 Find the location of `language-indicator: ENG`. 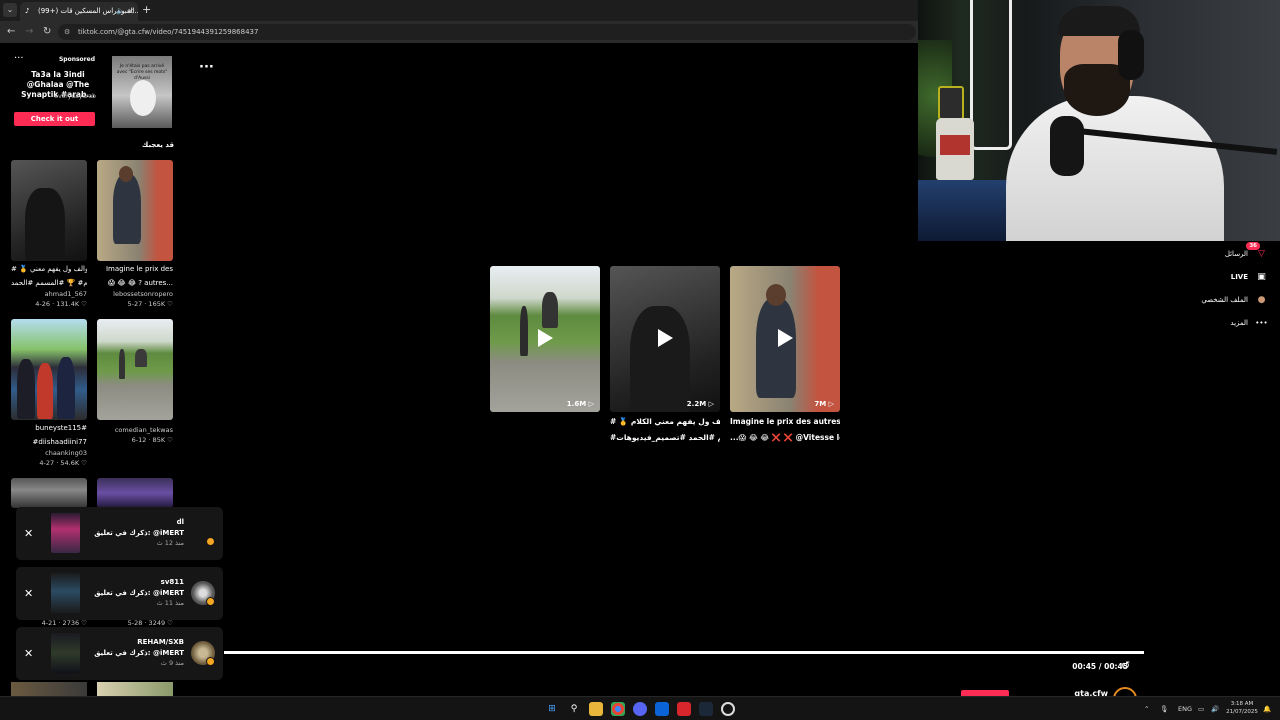

language-indicator: ENG is located at coordinates (1185, 709).